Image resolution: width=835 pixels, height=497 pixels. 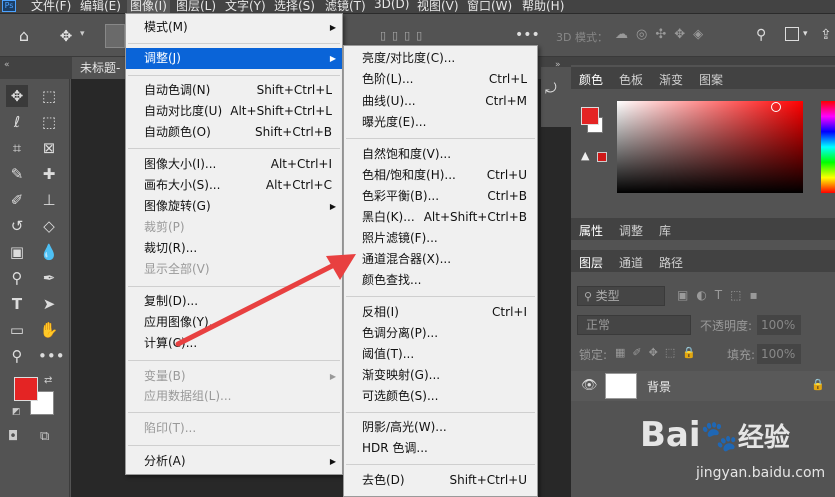 What do you see at coordinates (51, 7) in the screenshot?
I see `menu-file: 文件(F)` at bounding box center [51, 7].